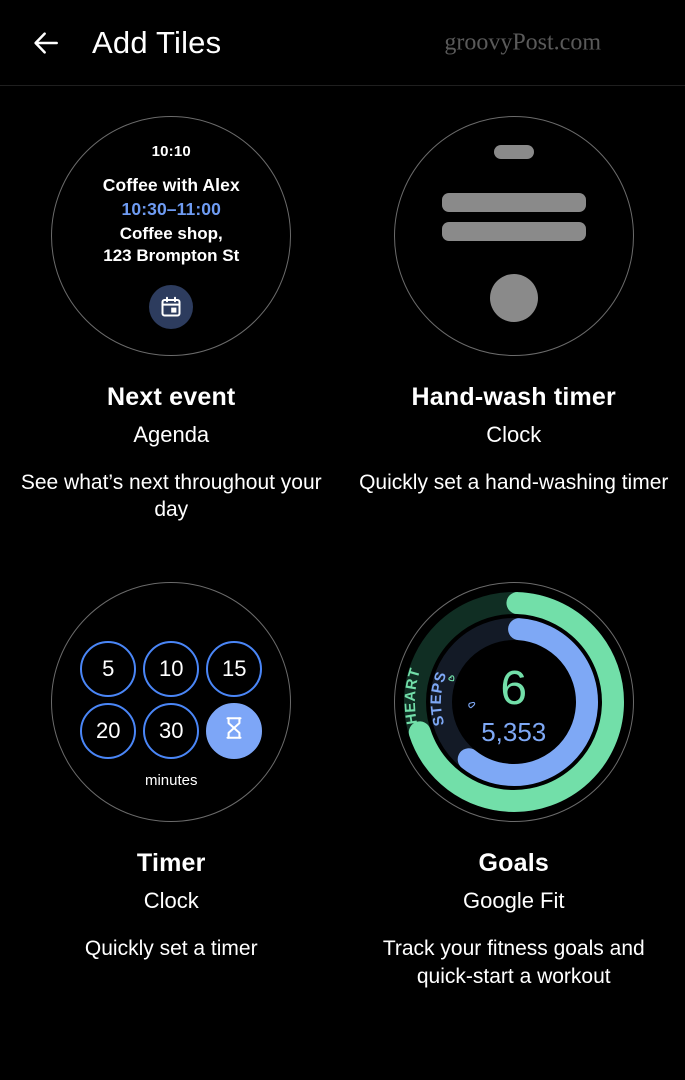 The image size is (685, 1080). I want to click on timer-chip-10: 10, so click(171, 669).